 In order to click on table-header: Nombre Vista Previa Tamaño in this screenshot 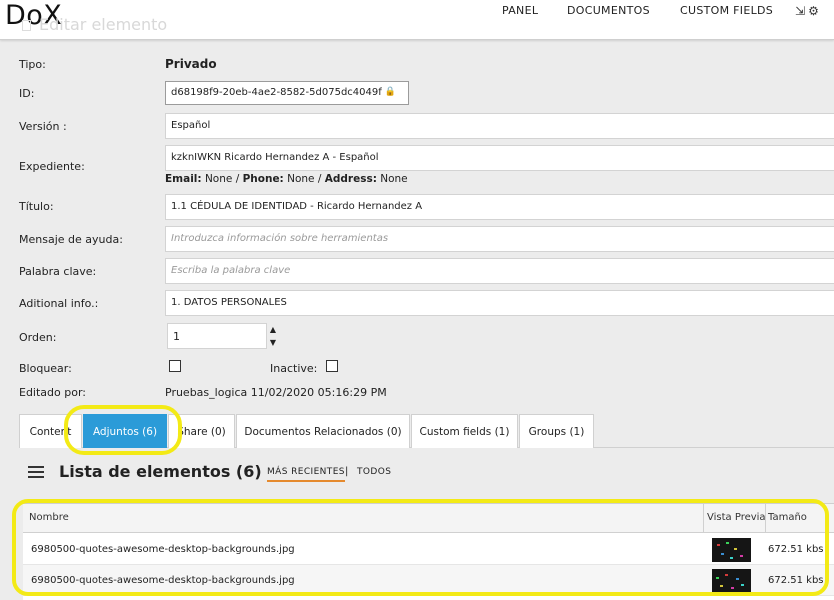, I will do `click(428, 518)`.